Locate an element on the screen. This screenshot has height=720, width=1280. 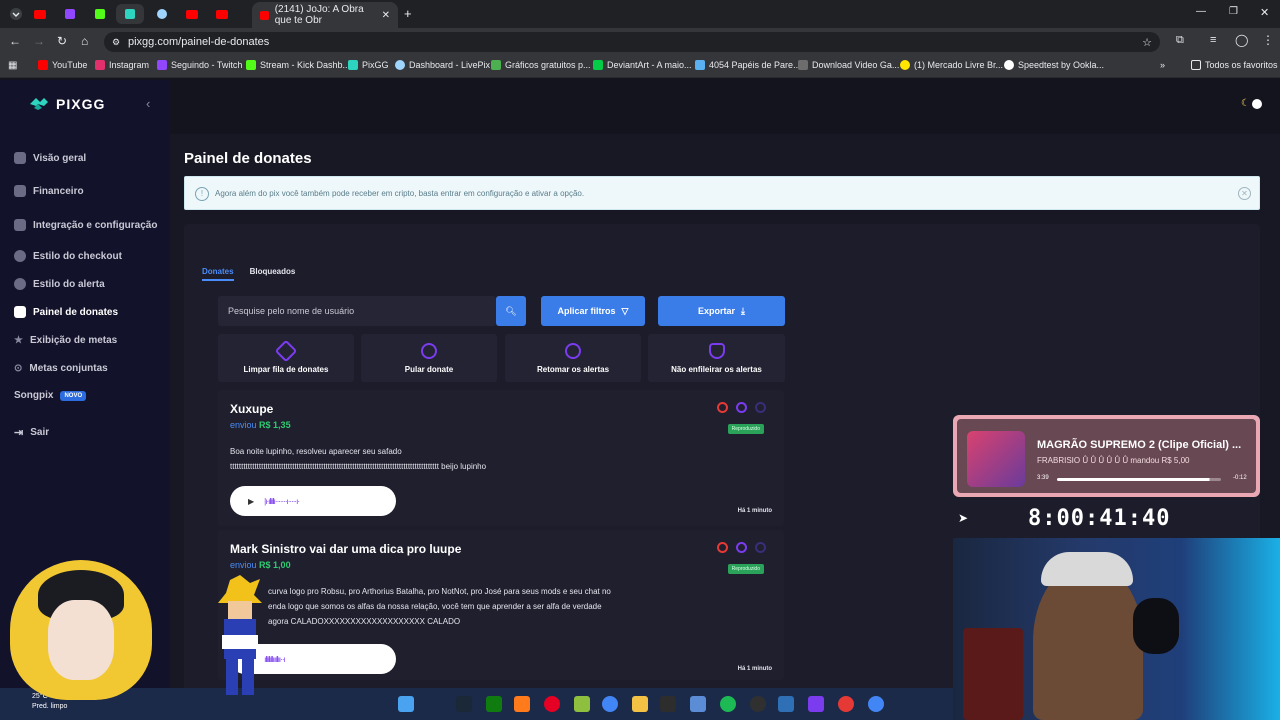
profile-icon: ◯ is located at coordinates (1241, 40).